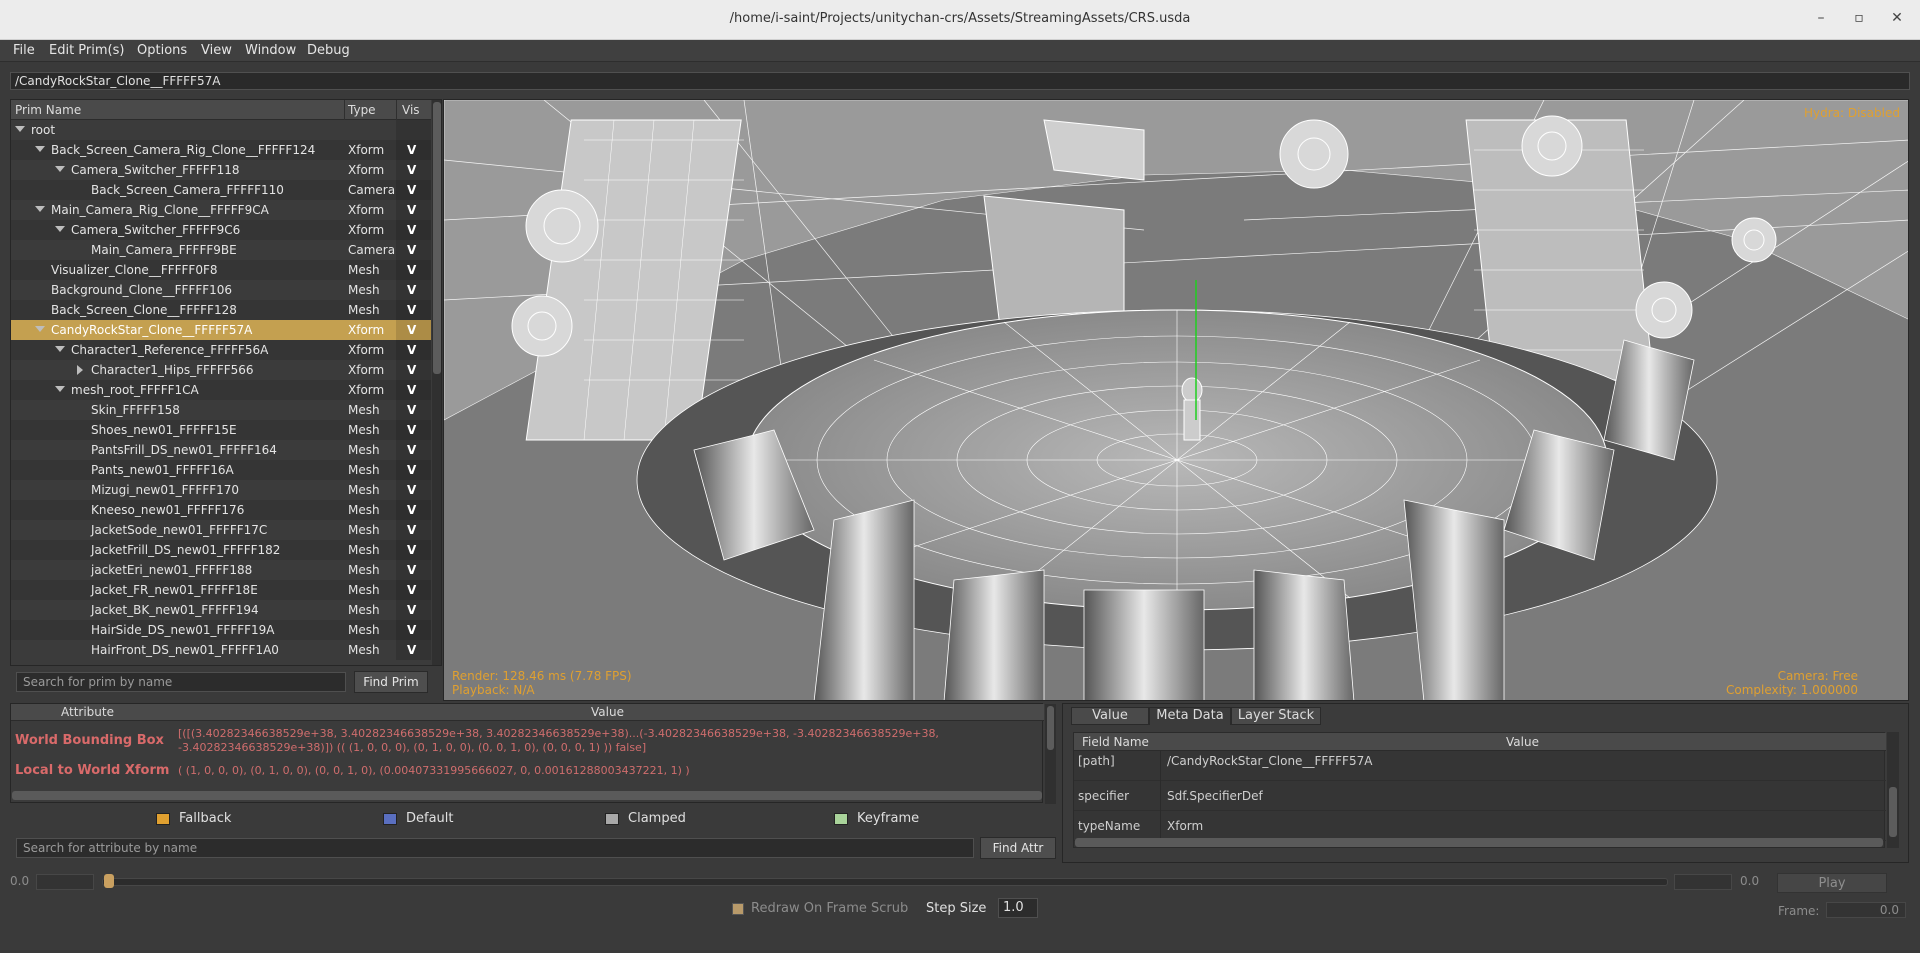  I want to click on metadata-scrollbar, so click(1893, 790).